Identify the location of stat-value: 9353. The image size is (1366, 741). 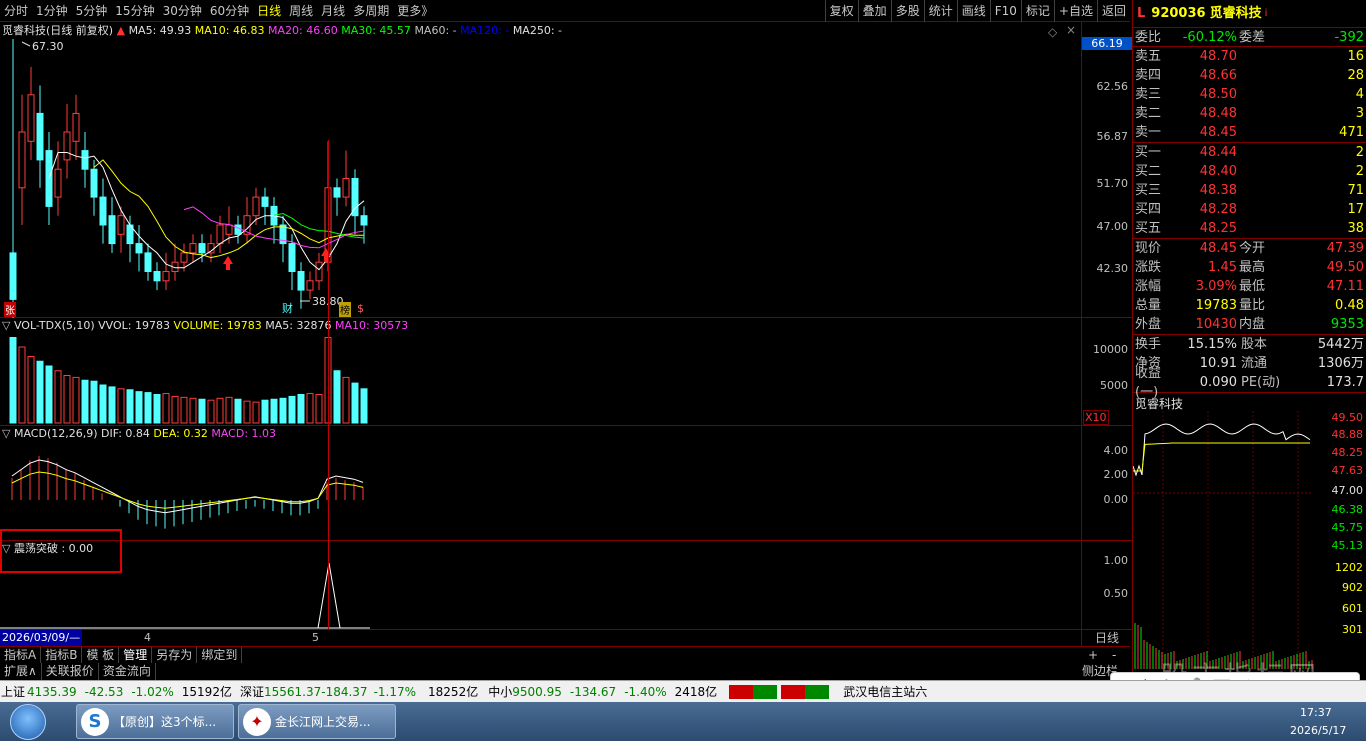
(1347, 324).